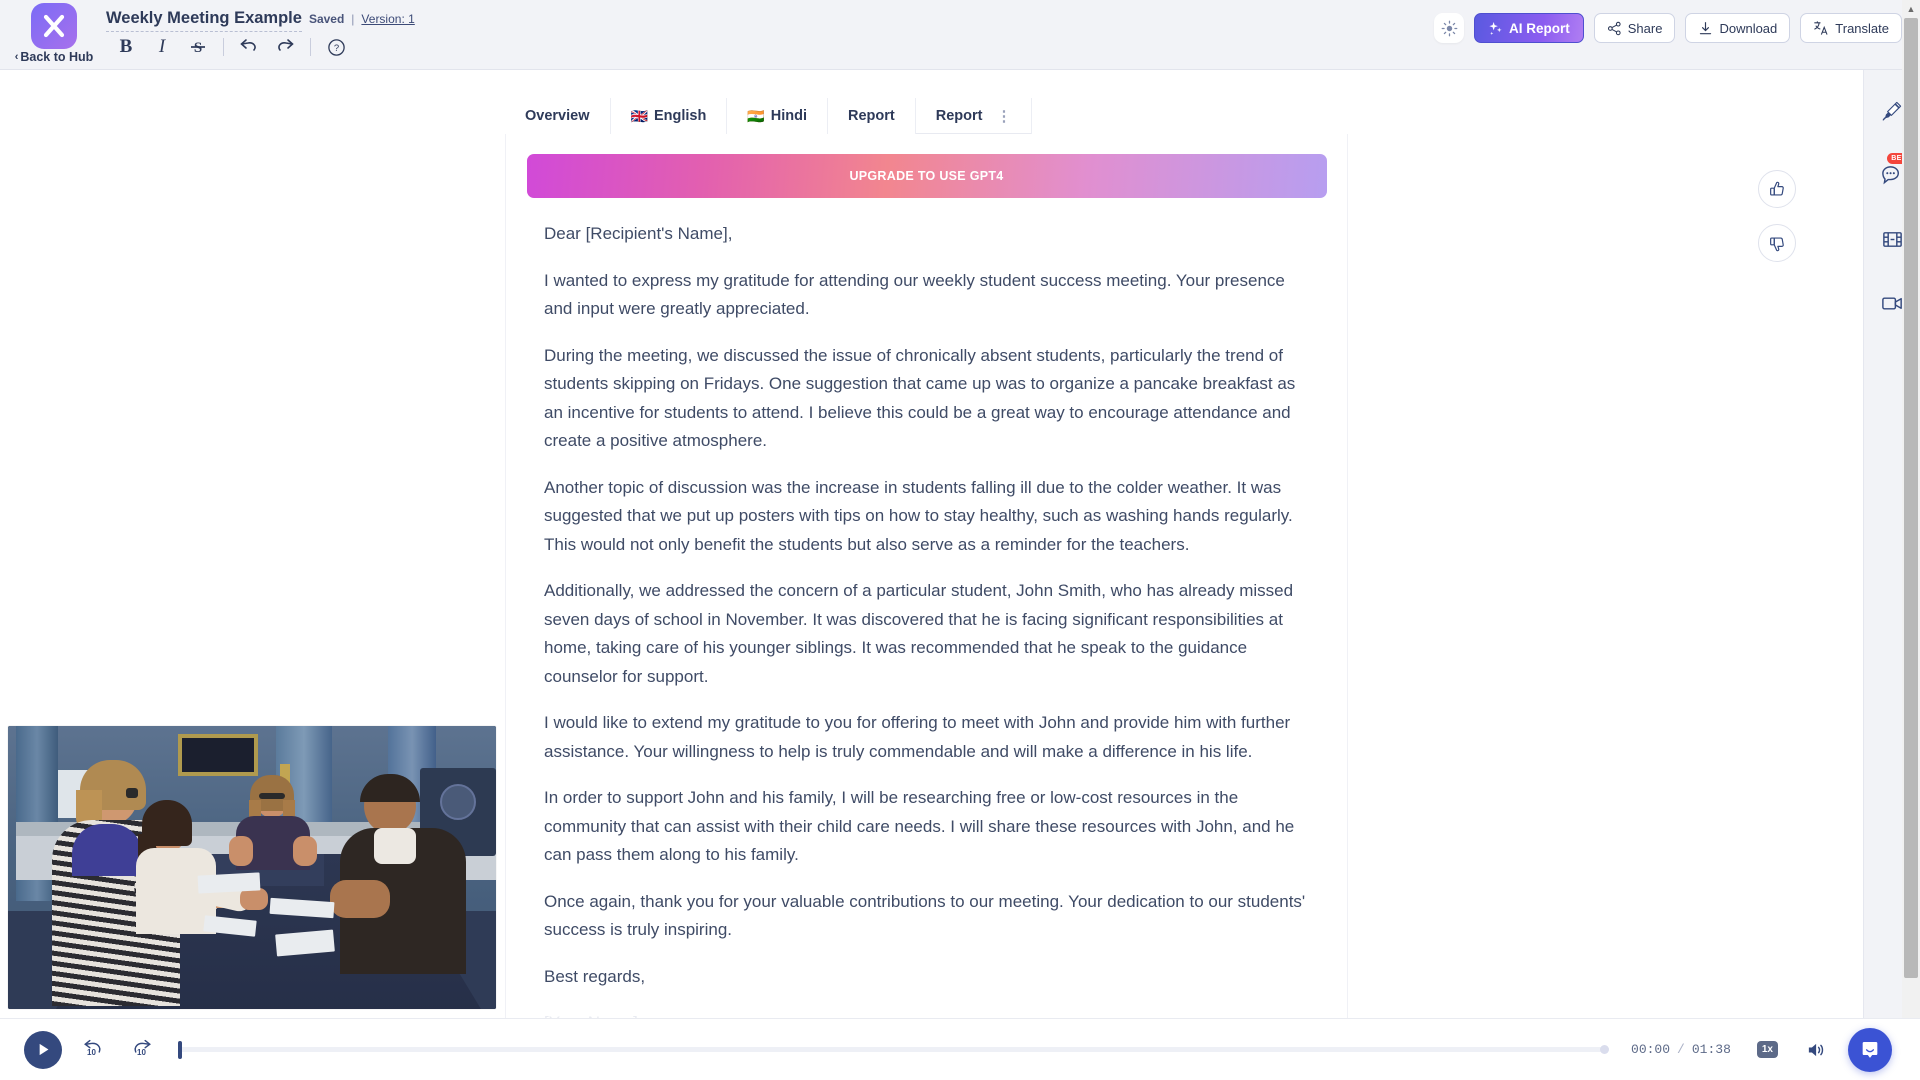 Image resolution: width=1920 pixels, height=1080 pixels. What do you see at coordinates (595, 976) in the screenshot?
I see `doc-paragraph: Best regards,` at bounding box center [595, 976].